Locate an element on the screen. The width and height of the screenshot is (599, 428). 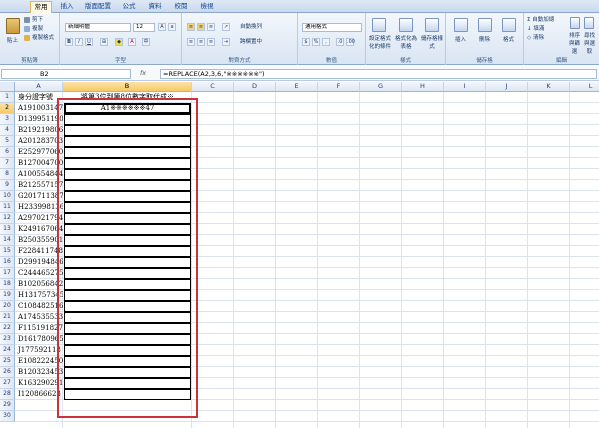
insert-cells-icon is located at coordinates (461, 25).